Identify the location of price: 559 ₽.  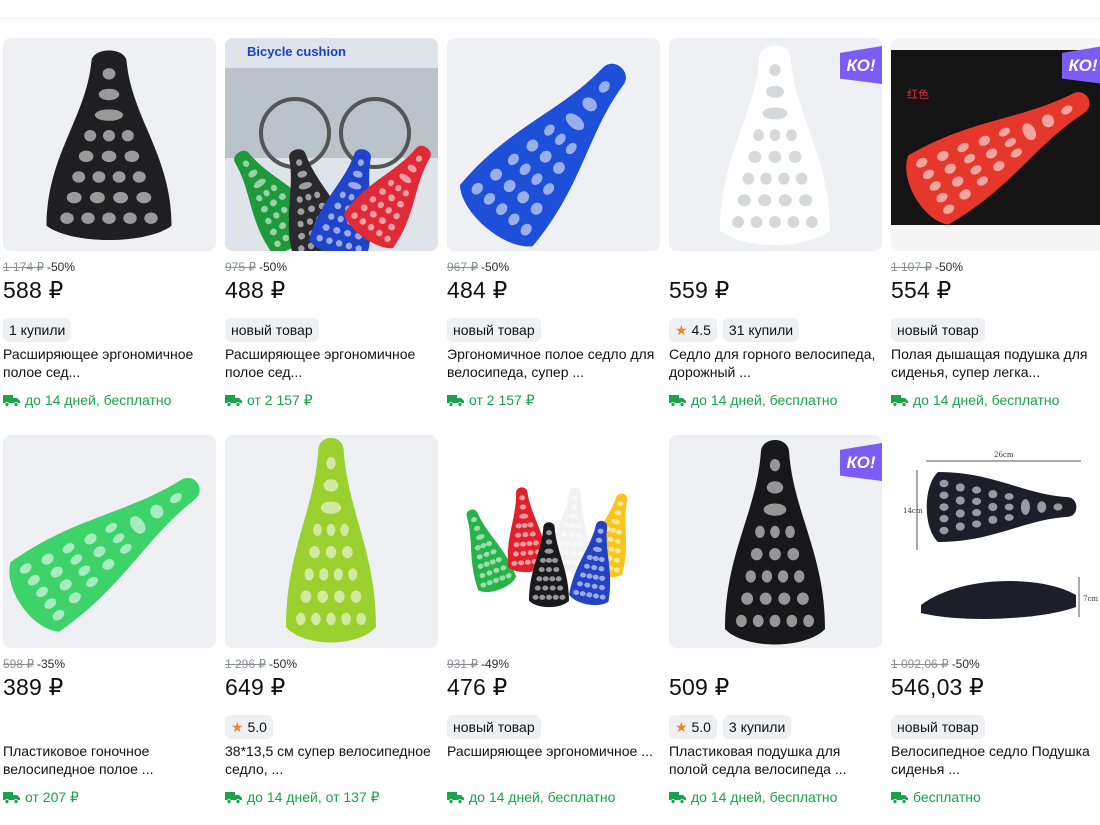
(699, 290).